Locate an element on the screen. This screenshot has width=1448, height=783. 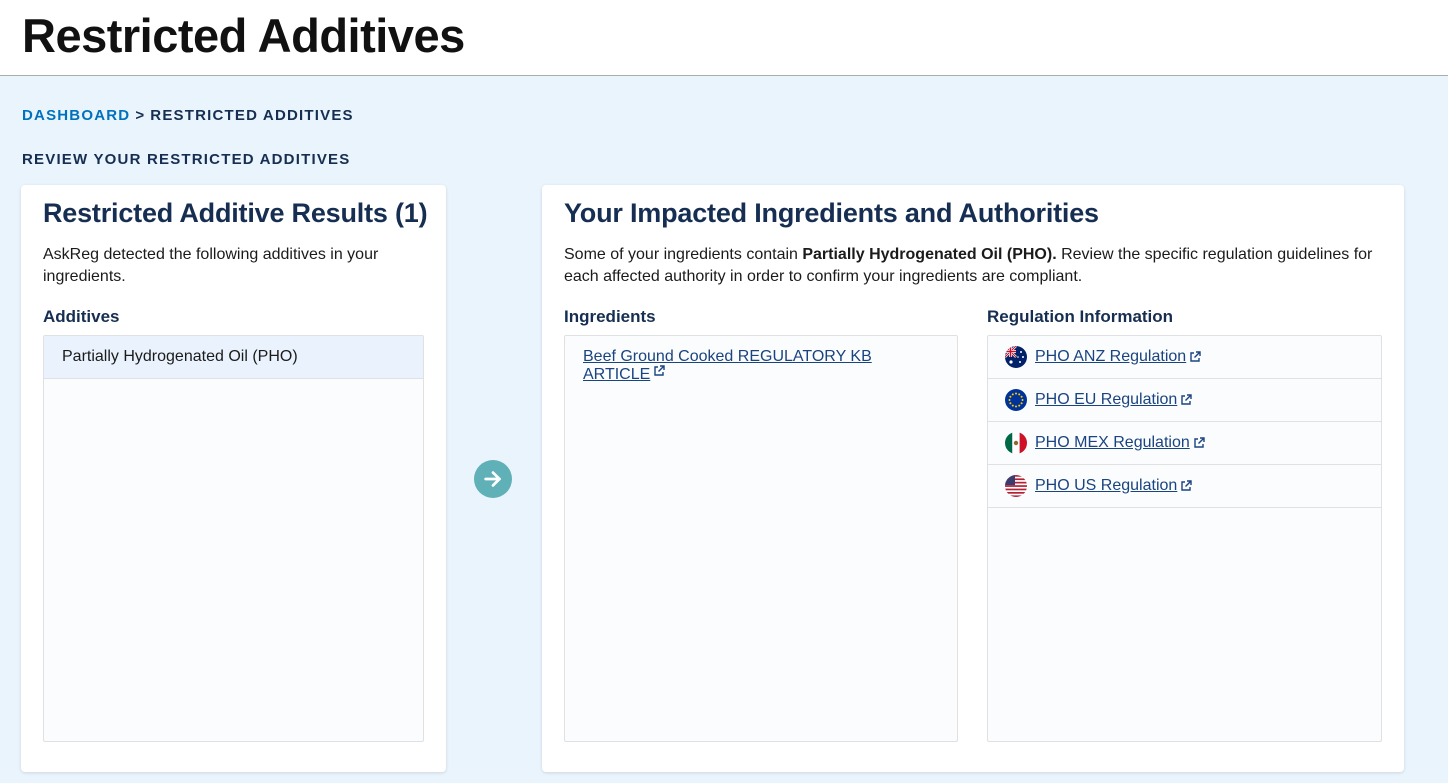
page-header: Restricted Additives is located at coordinates (724, 38).